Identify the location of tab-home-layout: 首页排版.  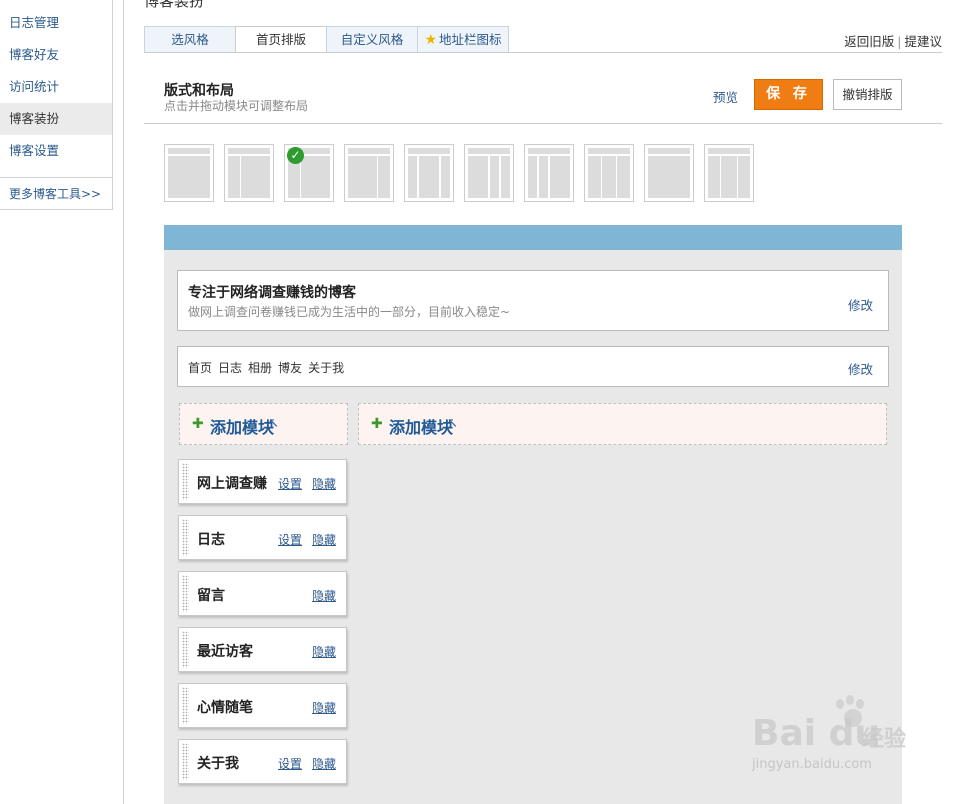
(281, 39).